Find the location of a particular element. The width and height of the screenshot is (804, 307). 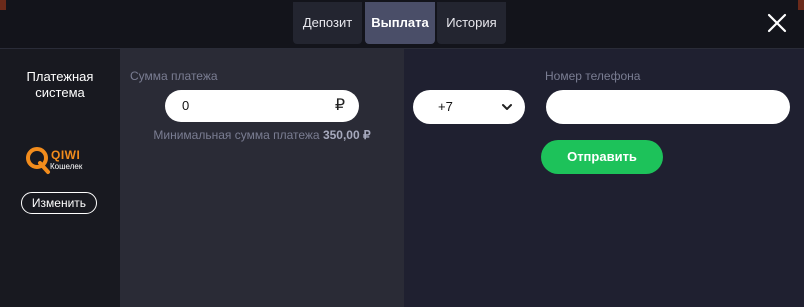

tab-withdrawal: Выплата is located at coordinates (400, 23).